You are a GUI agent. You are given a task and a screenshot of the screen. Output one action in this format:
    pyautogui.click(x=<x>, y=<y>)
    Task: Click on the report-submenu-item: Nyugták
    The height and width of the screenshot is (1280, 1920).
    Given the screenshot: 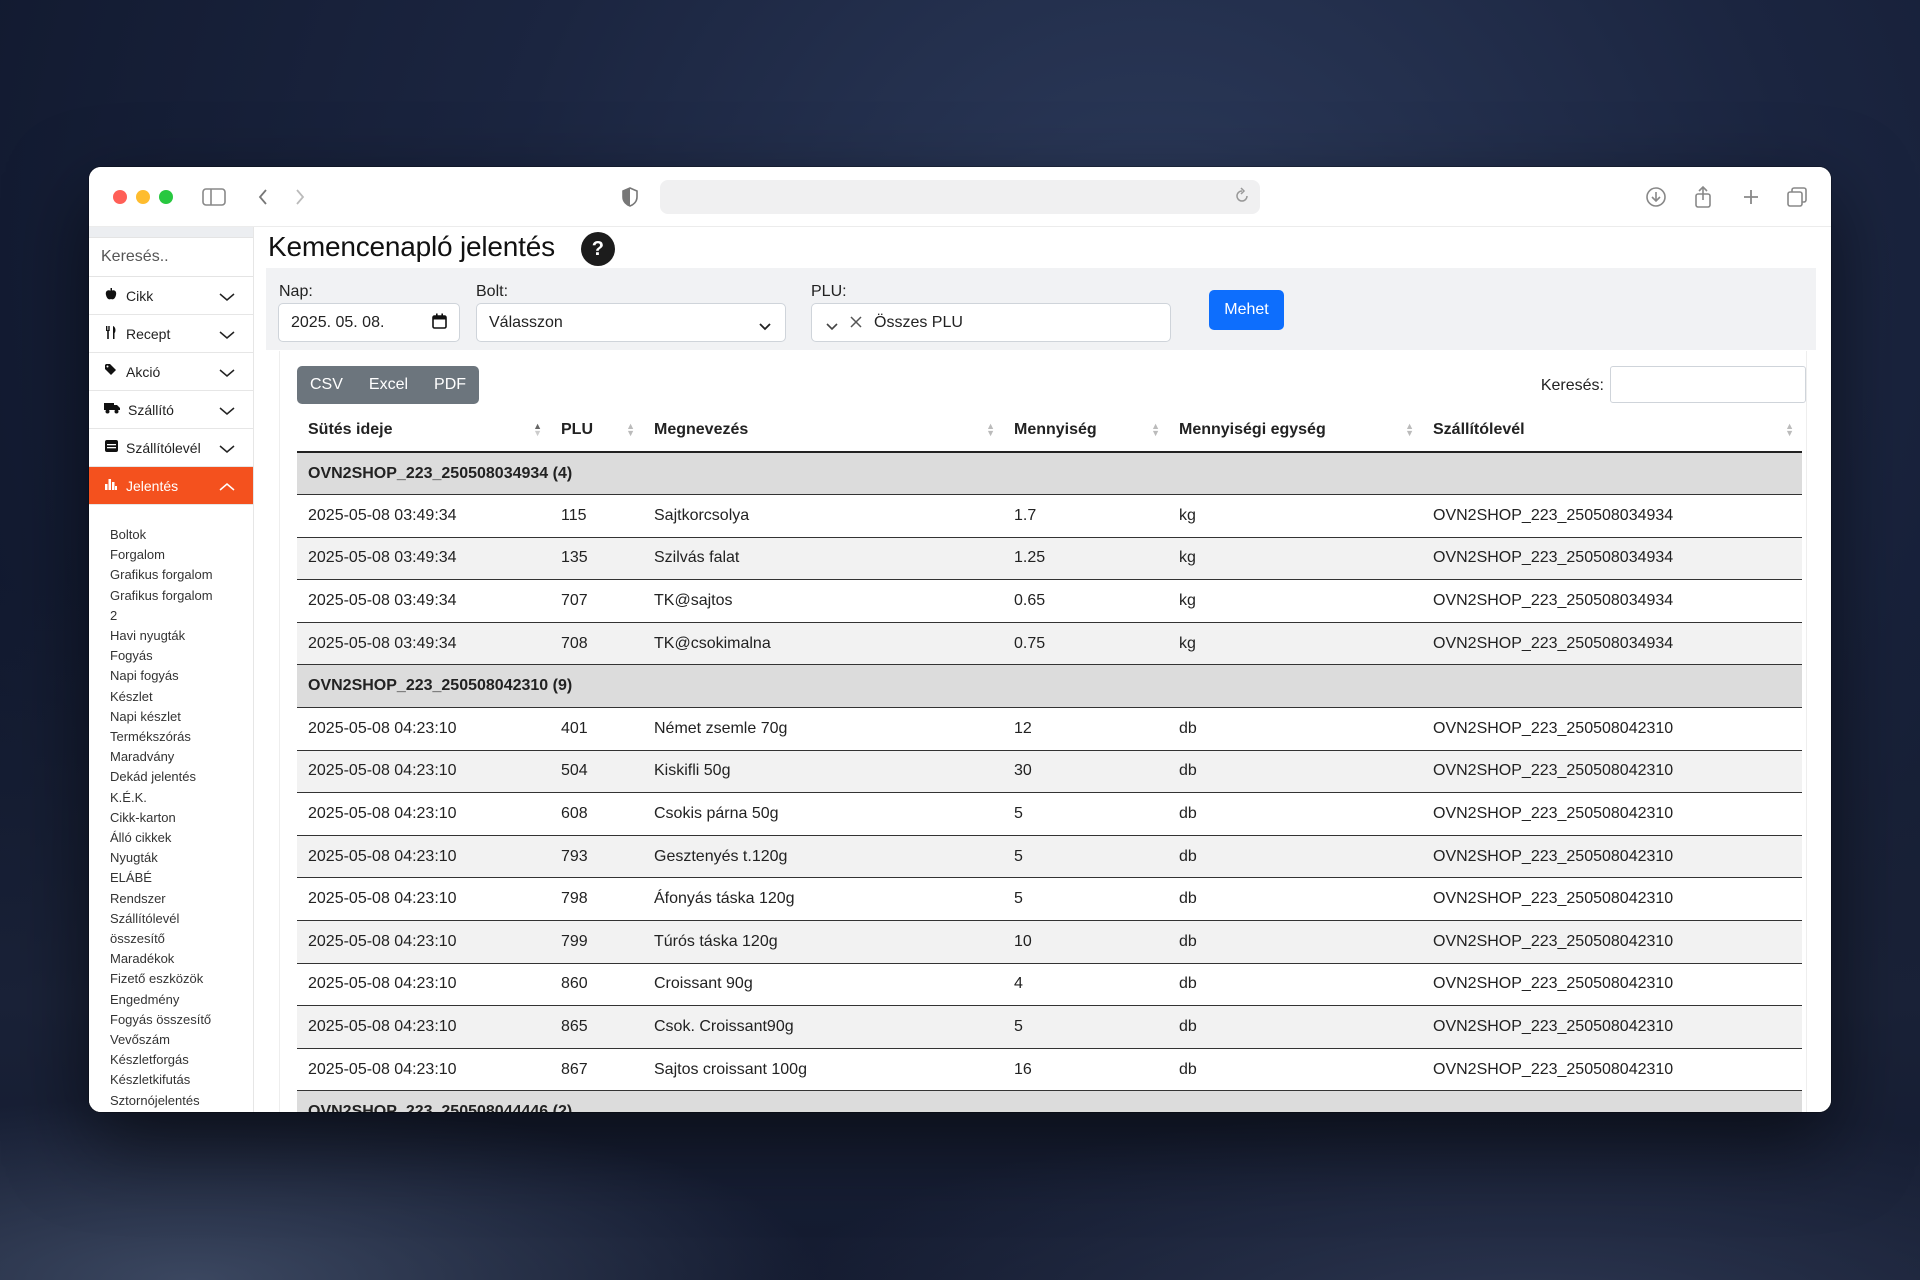 What is the action you would take?
    pyautogui.click(x=181, y=858)
    